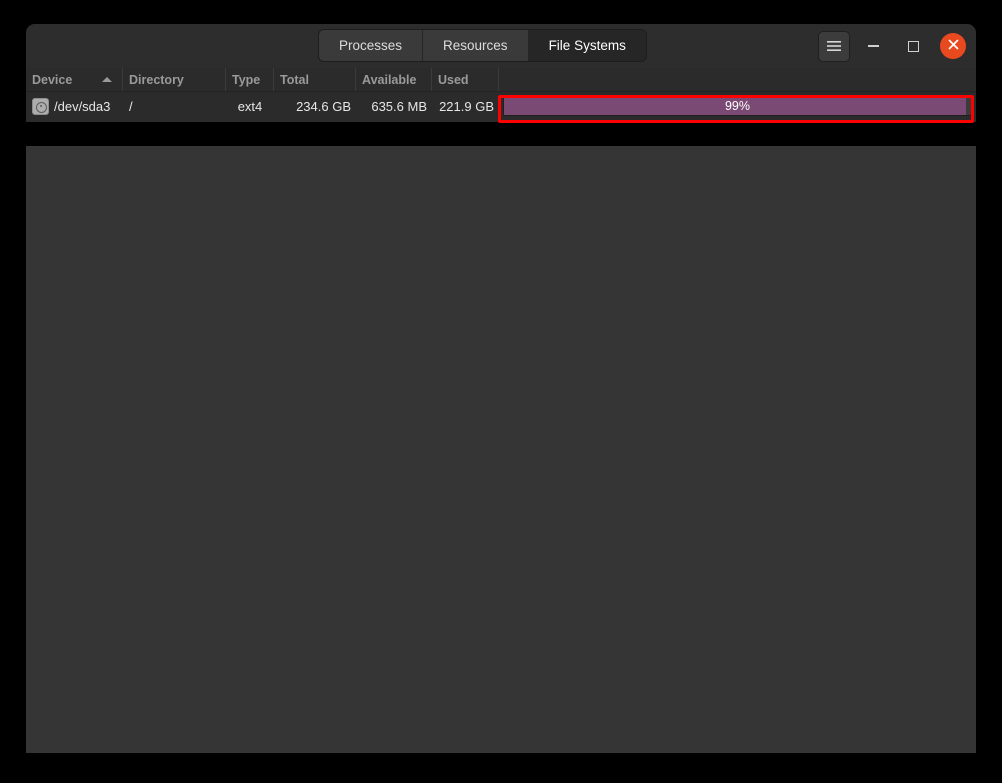  I want to click on window-controls, so click(892, 46).